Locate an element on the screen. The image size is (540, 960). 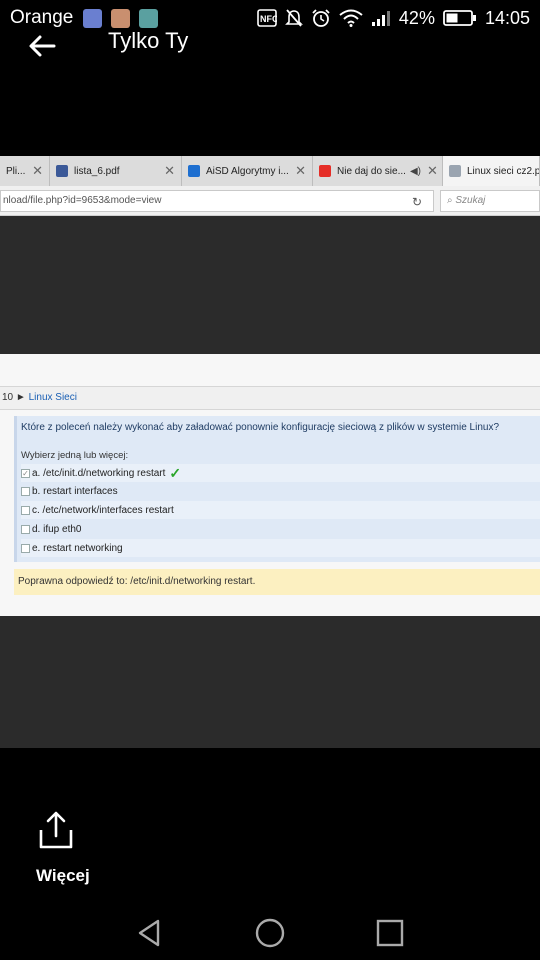
option-text: d. ifup eth0 is located at coordinates (57, 529).